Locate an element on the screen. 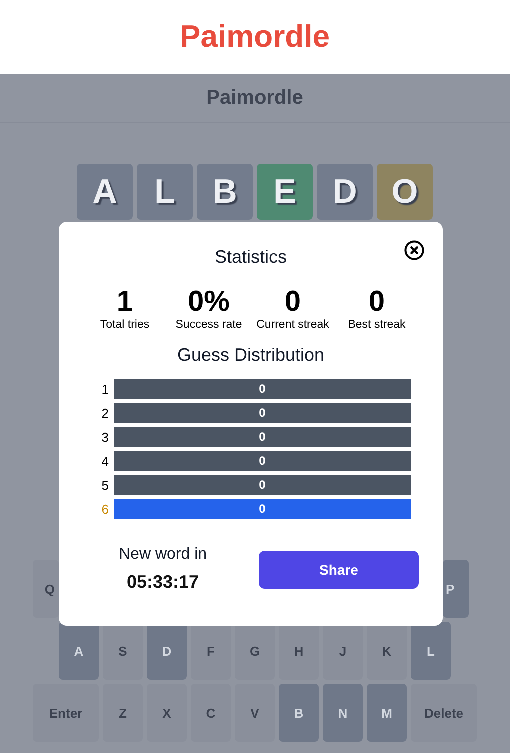  delete-key: Delete is located at coordinates (444, 713).